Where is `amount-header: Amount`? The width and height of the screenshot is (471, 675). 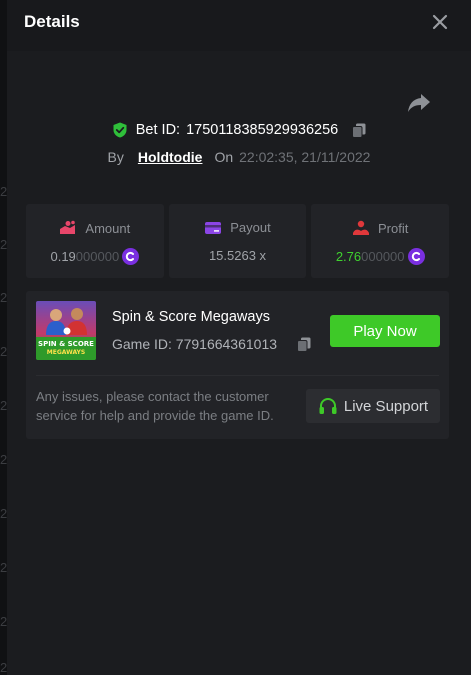
amount-header: Amount is located at coordinates (95, 228).